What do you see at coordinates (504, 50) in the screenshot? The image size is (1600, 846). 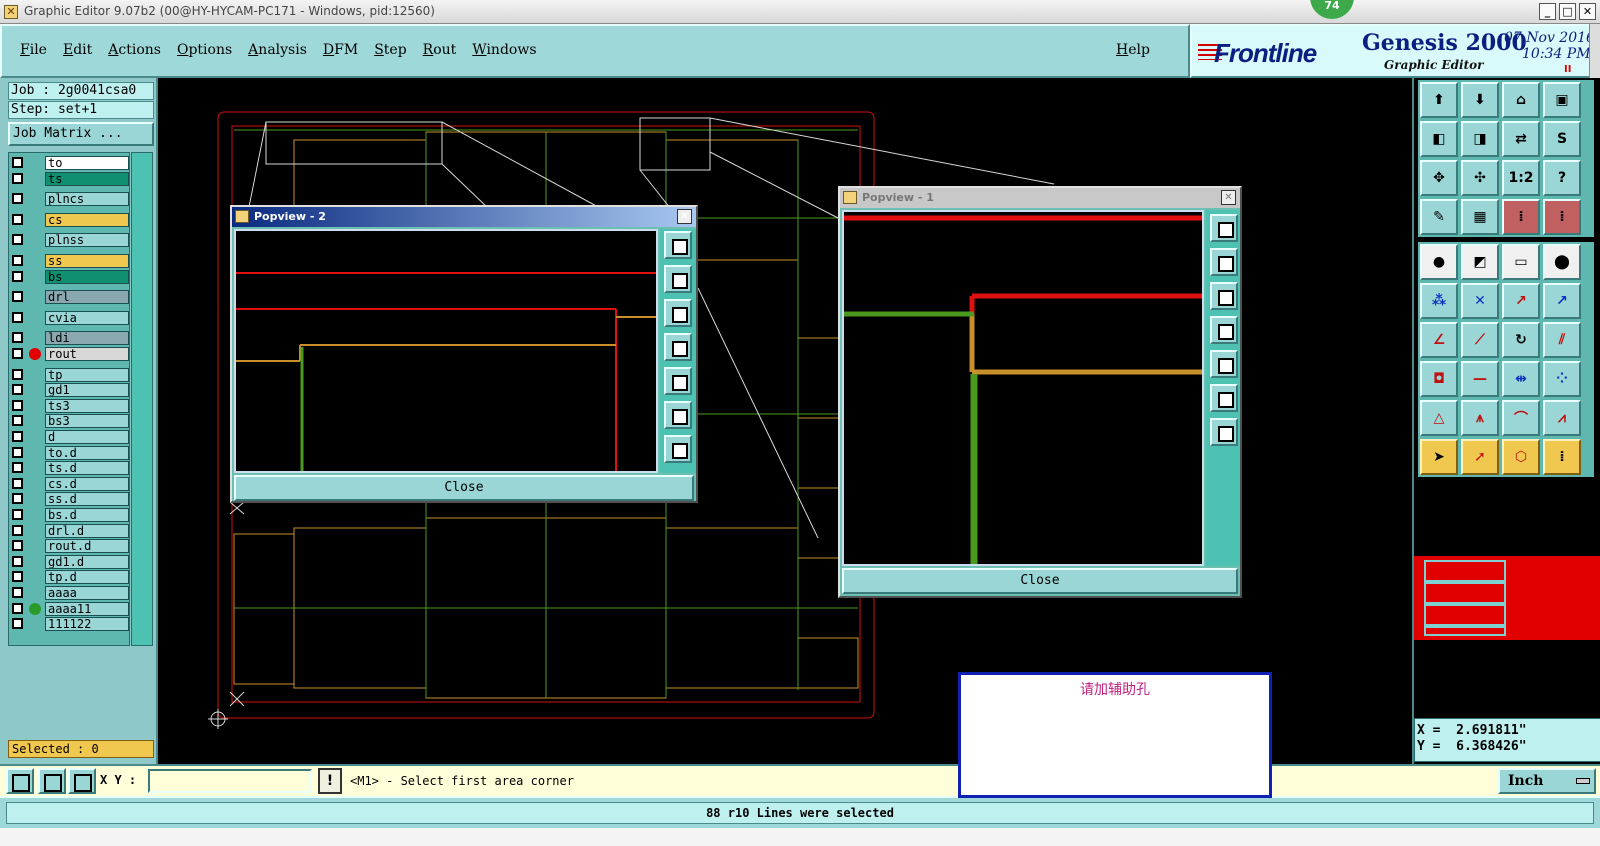 I see `menu-item: Windows` at bounding box center [504, 50].